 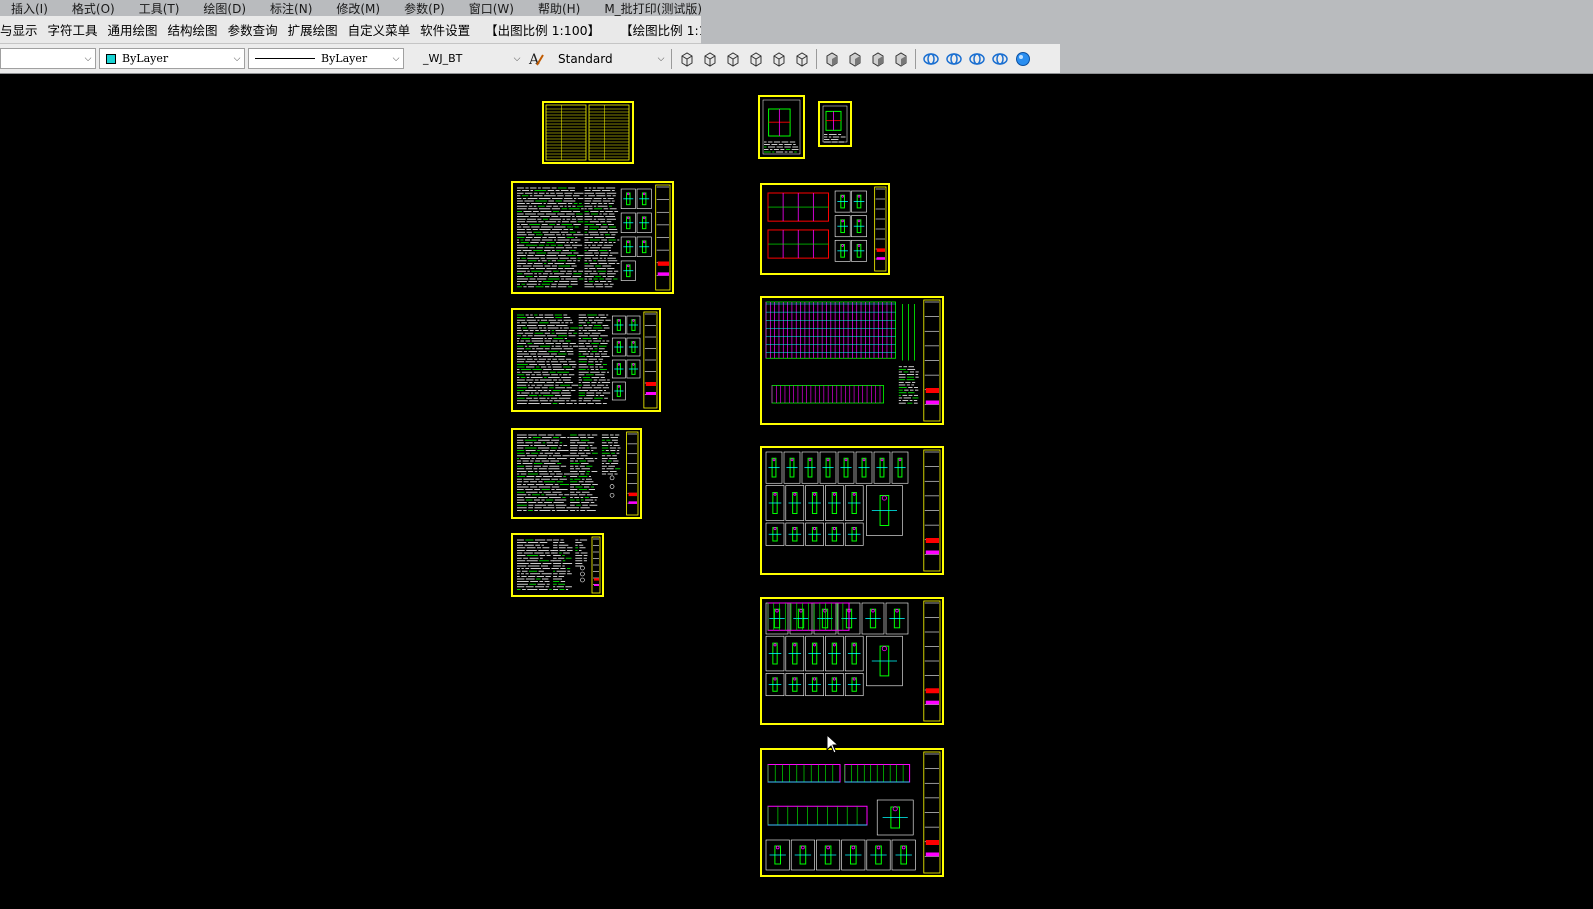 What do you see at coordinates (193, 29) in the screenshot?
I see `custom-menu-structure-draw: 结构绘图` at bounding box center [193, 29].